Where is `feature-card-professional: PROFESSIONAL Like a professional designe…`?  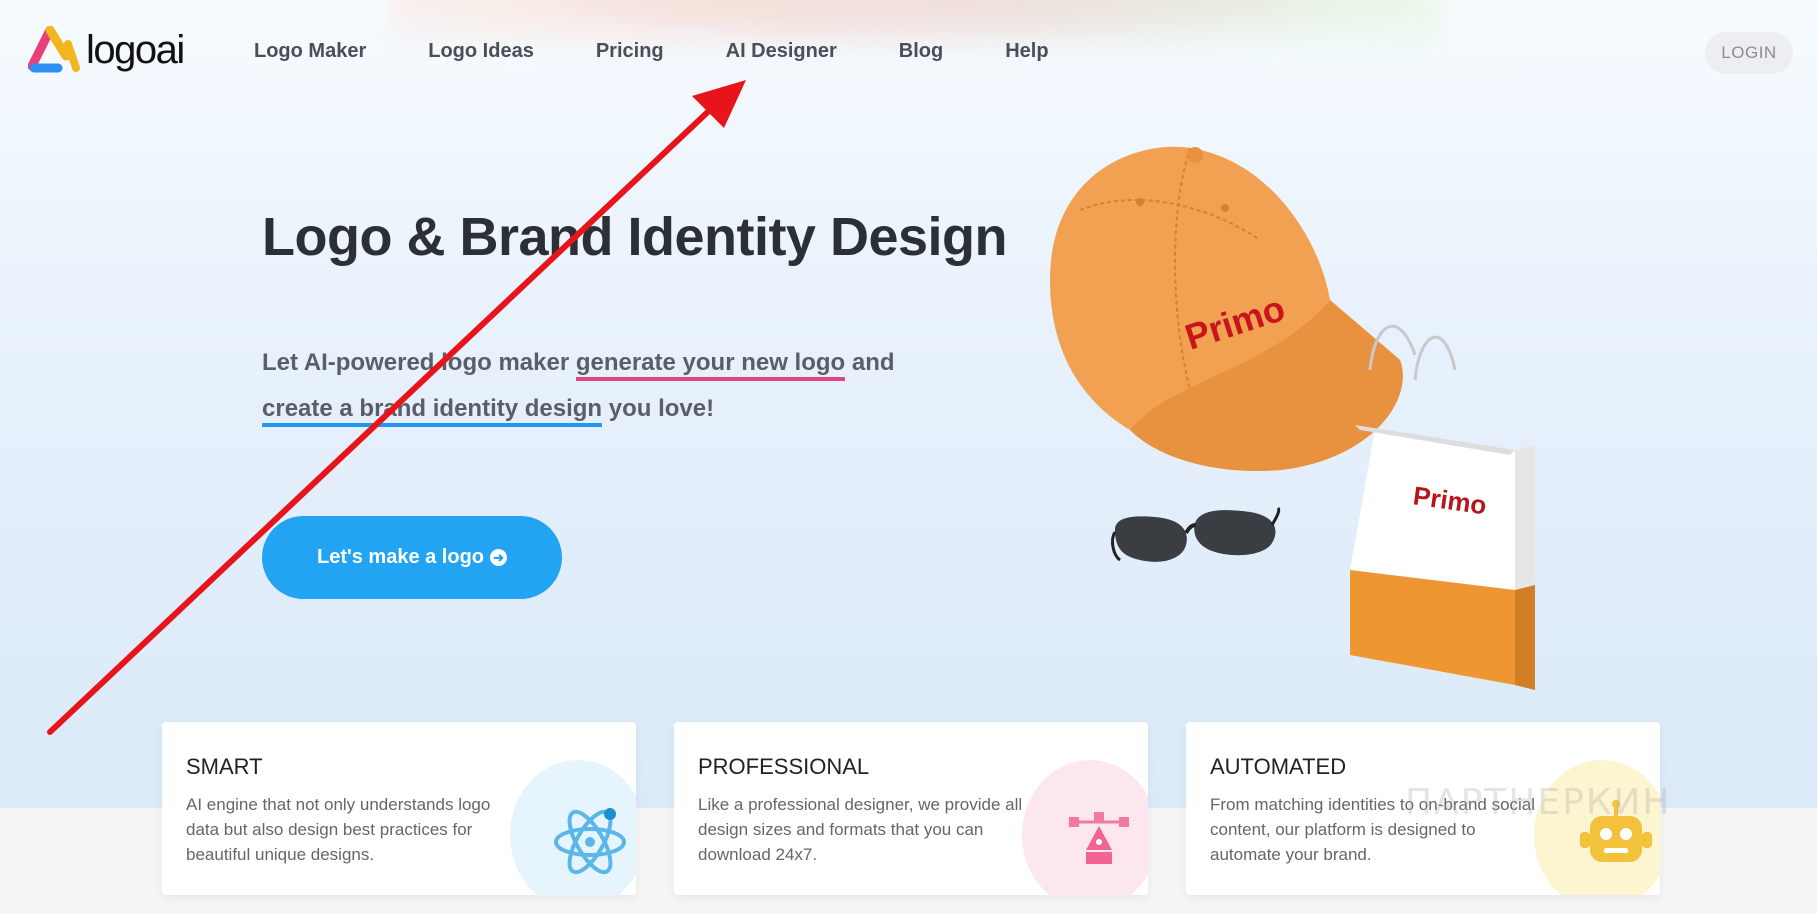 feature-card-professional: PROFESSIONAL Like a professional designe… is located at coordinates (911, 808).